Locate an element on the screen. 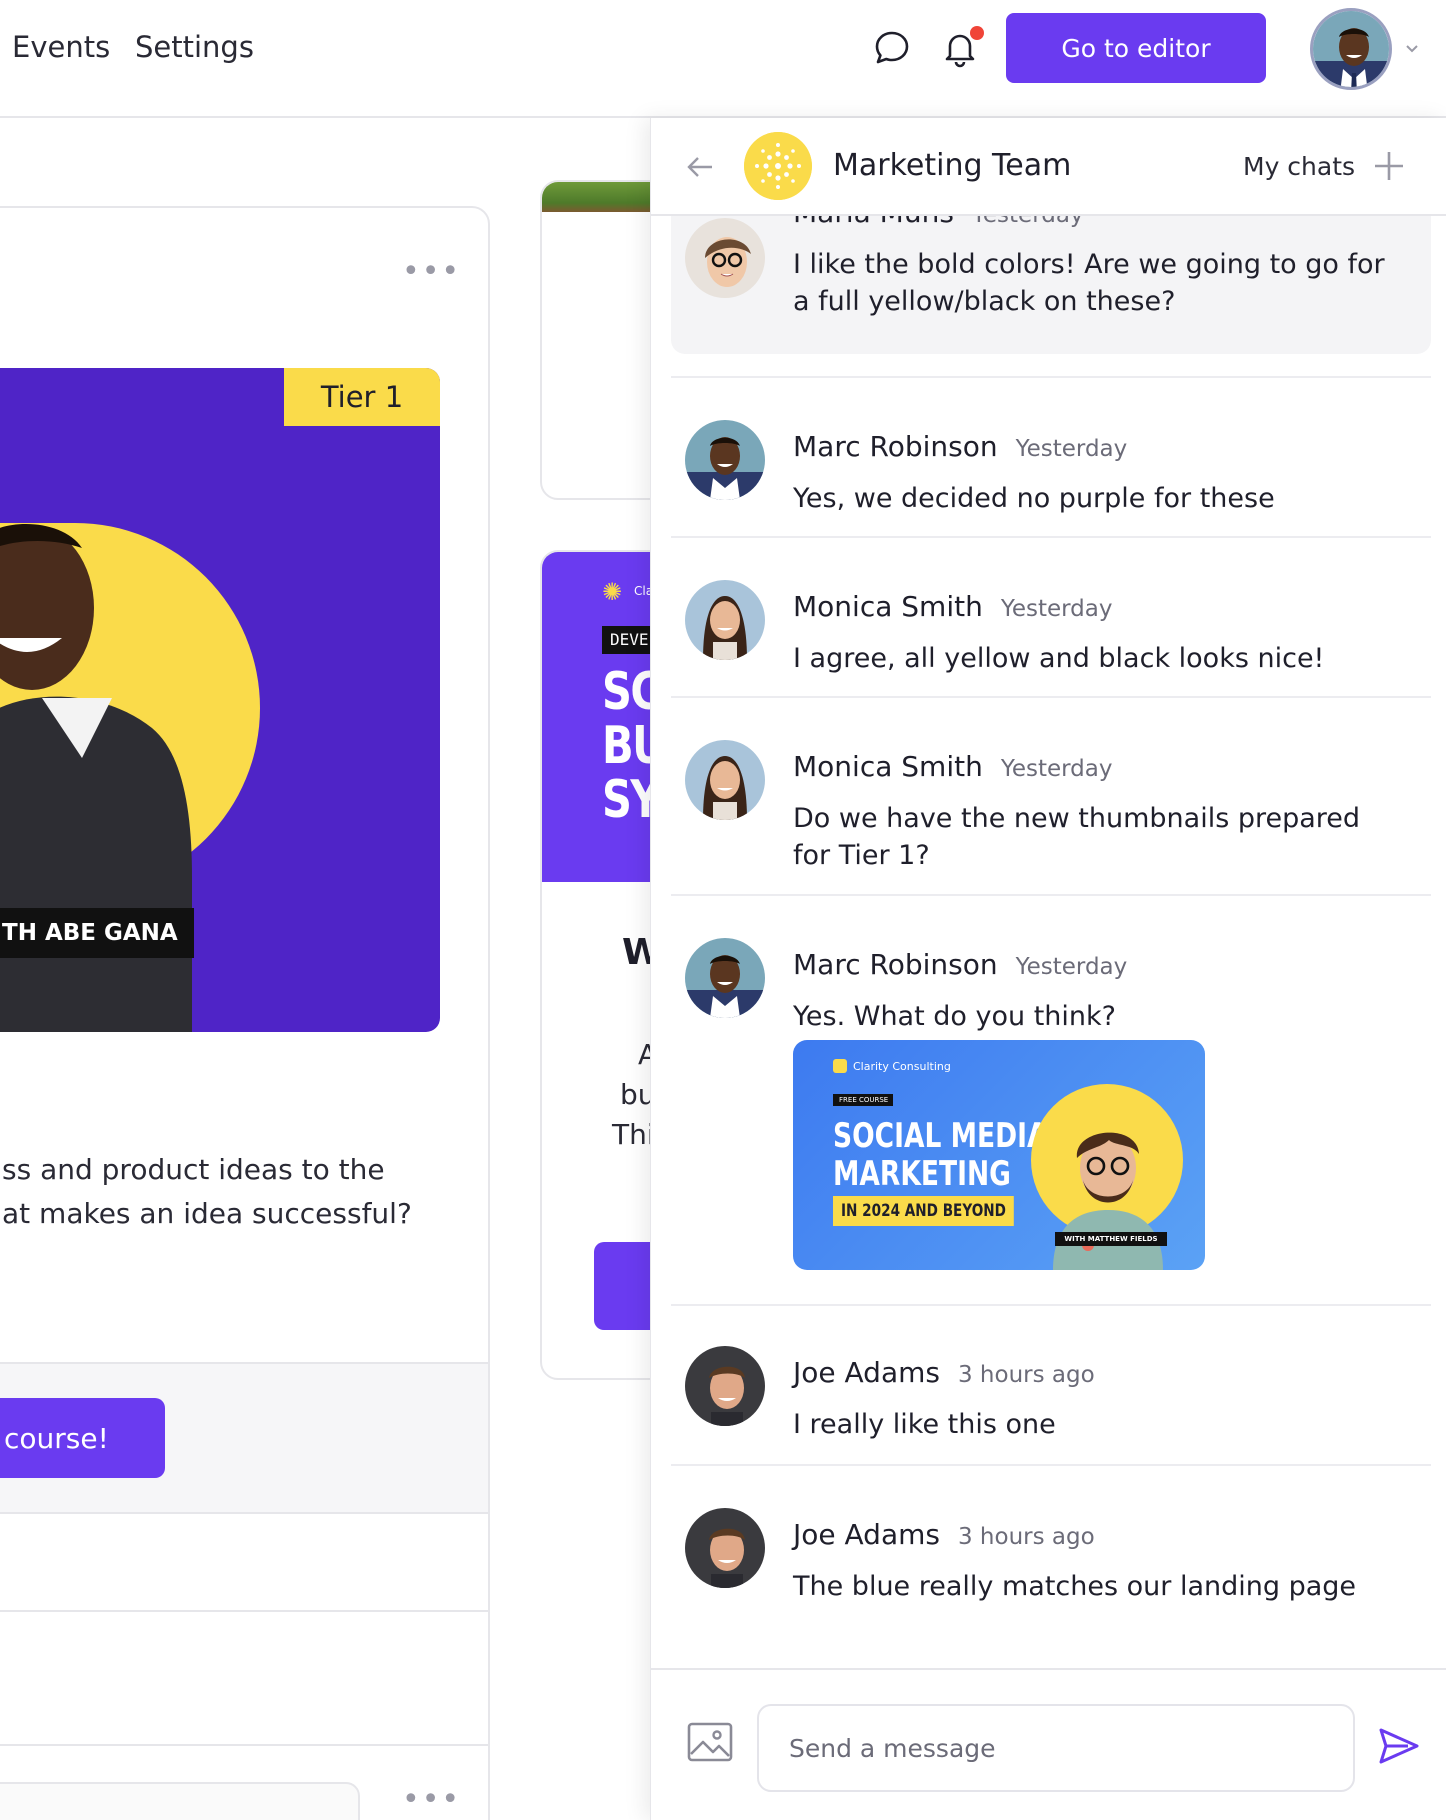 The width and height of the screenshot is (1446, 1820). attachment-title-line-1: SOCIAL MEDIA is located at coordinates (940, 1136).